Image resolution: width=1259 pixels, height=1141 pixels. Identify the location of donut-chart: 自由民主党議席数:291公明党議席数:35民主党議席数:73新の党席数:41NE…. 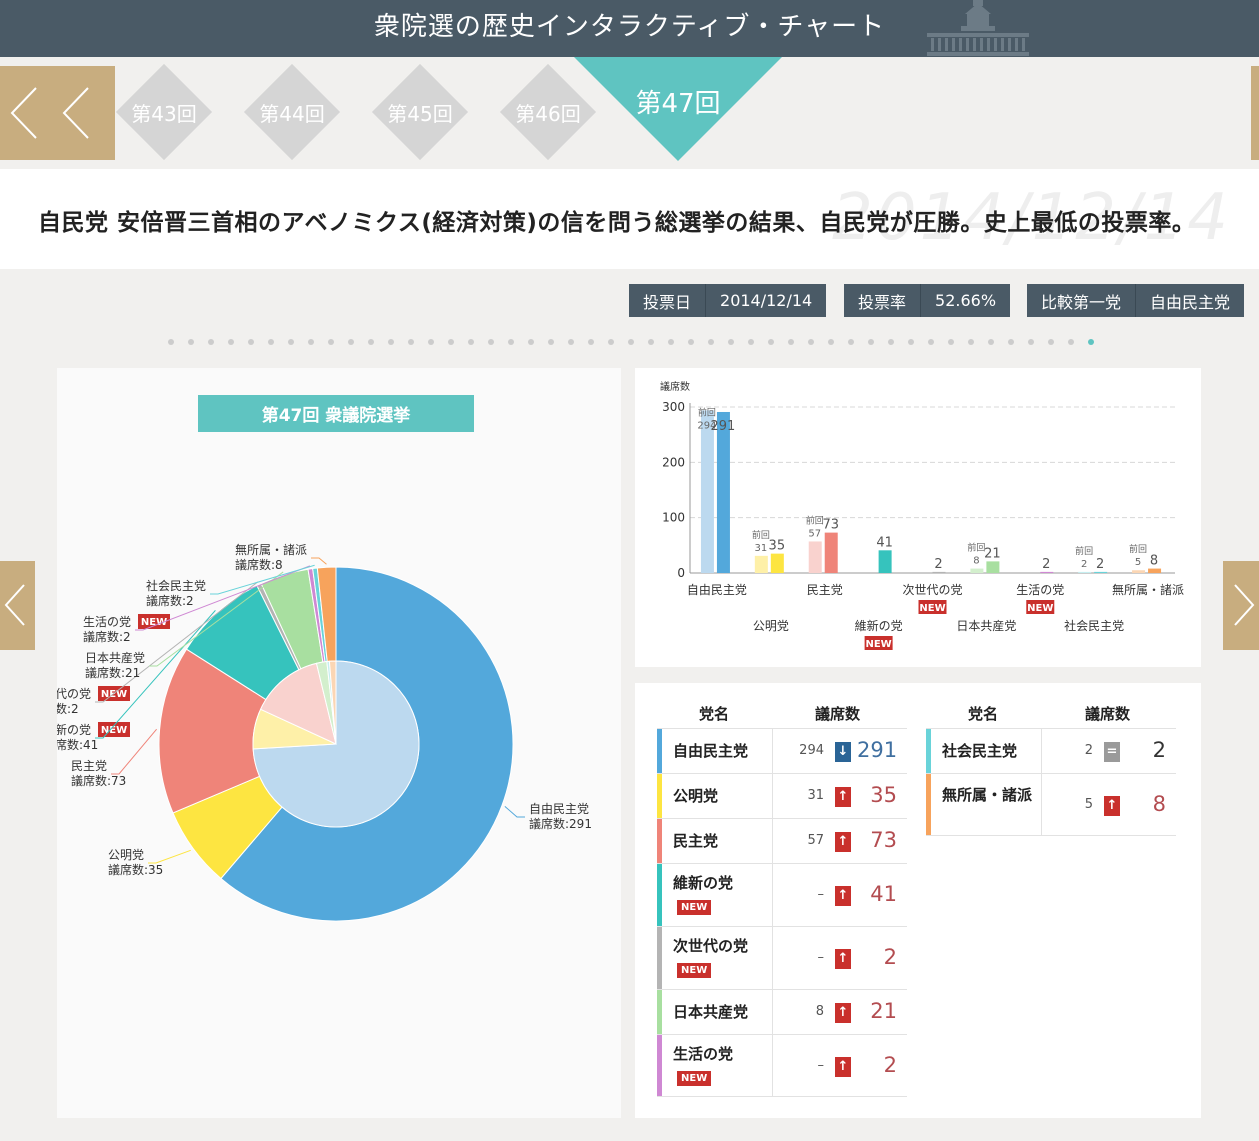
(324, 732).